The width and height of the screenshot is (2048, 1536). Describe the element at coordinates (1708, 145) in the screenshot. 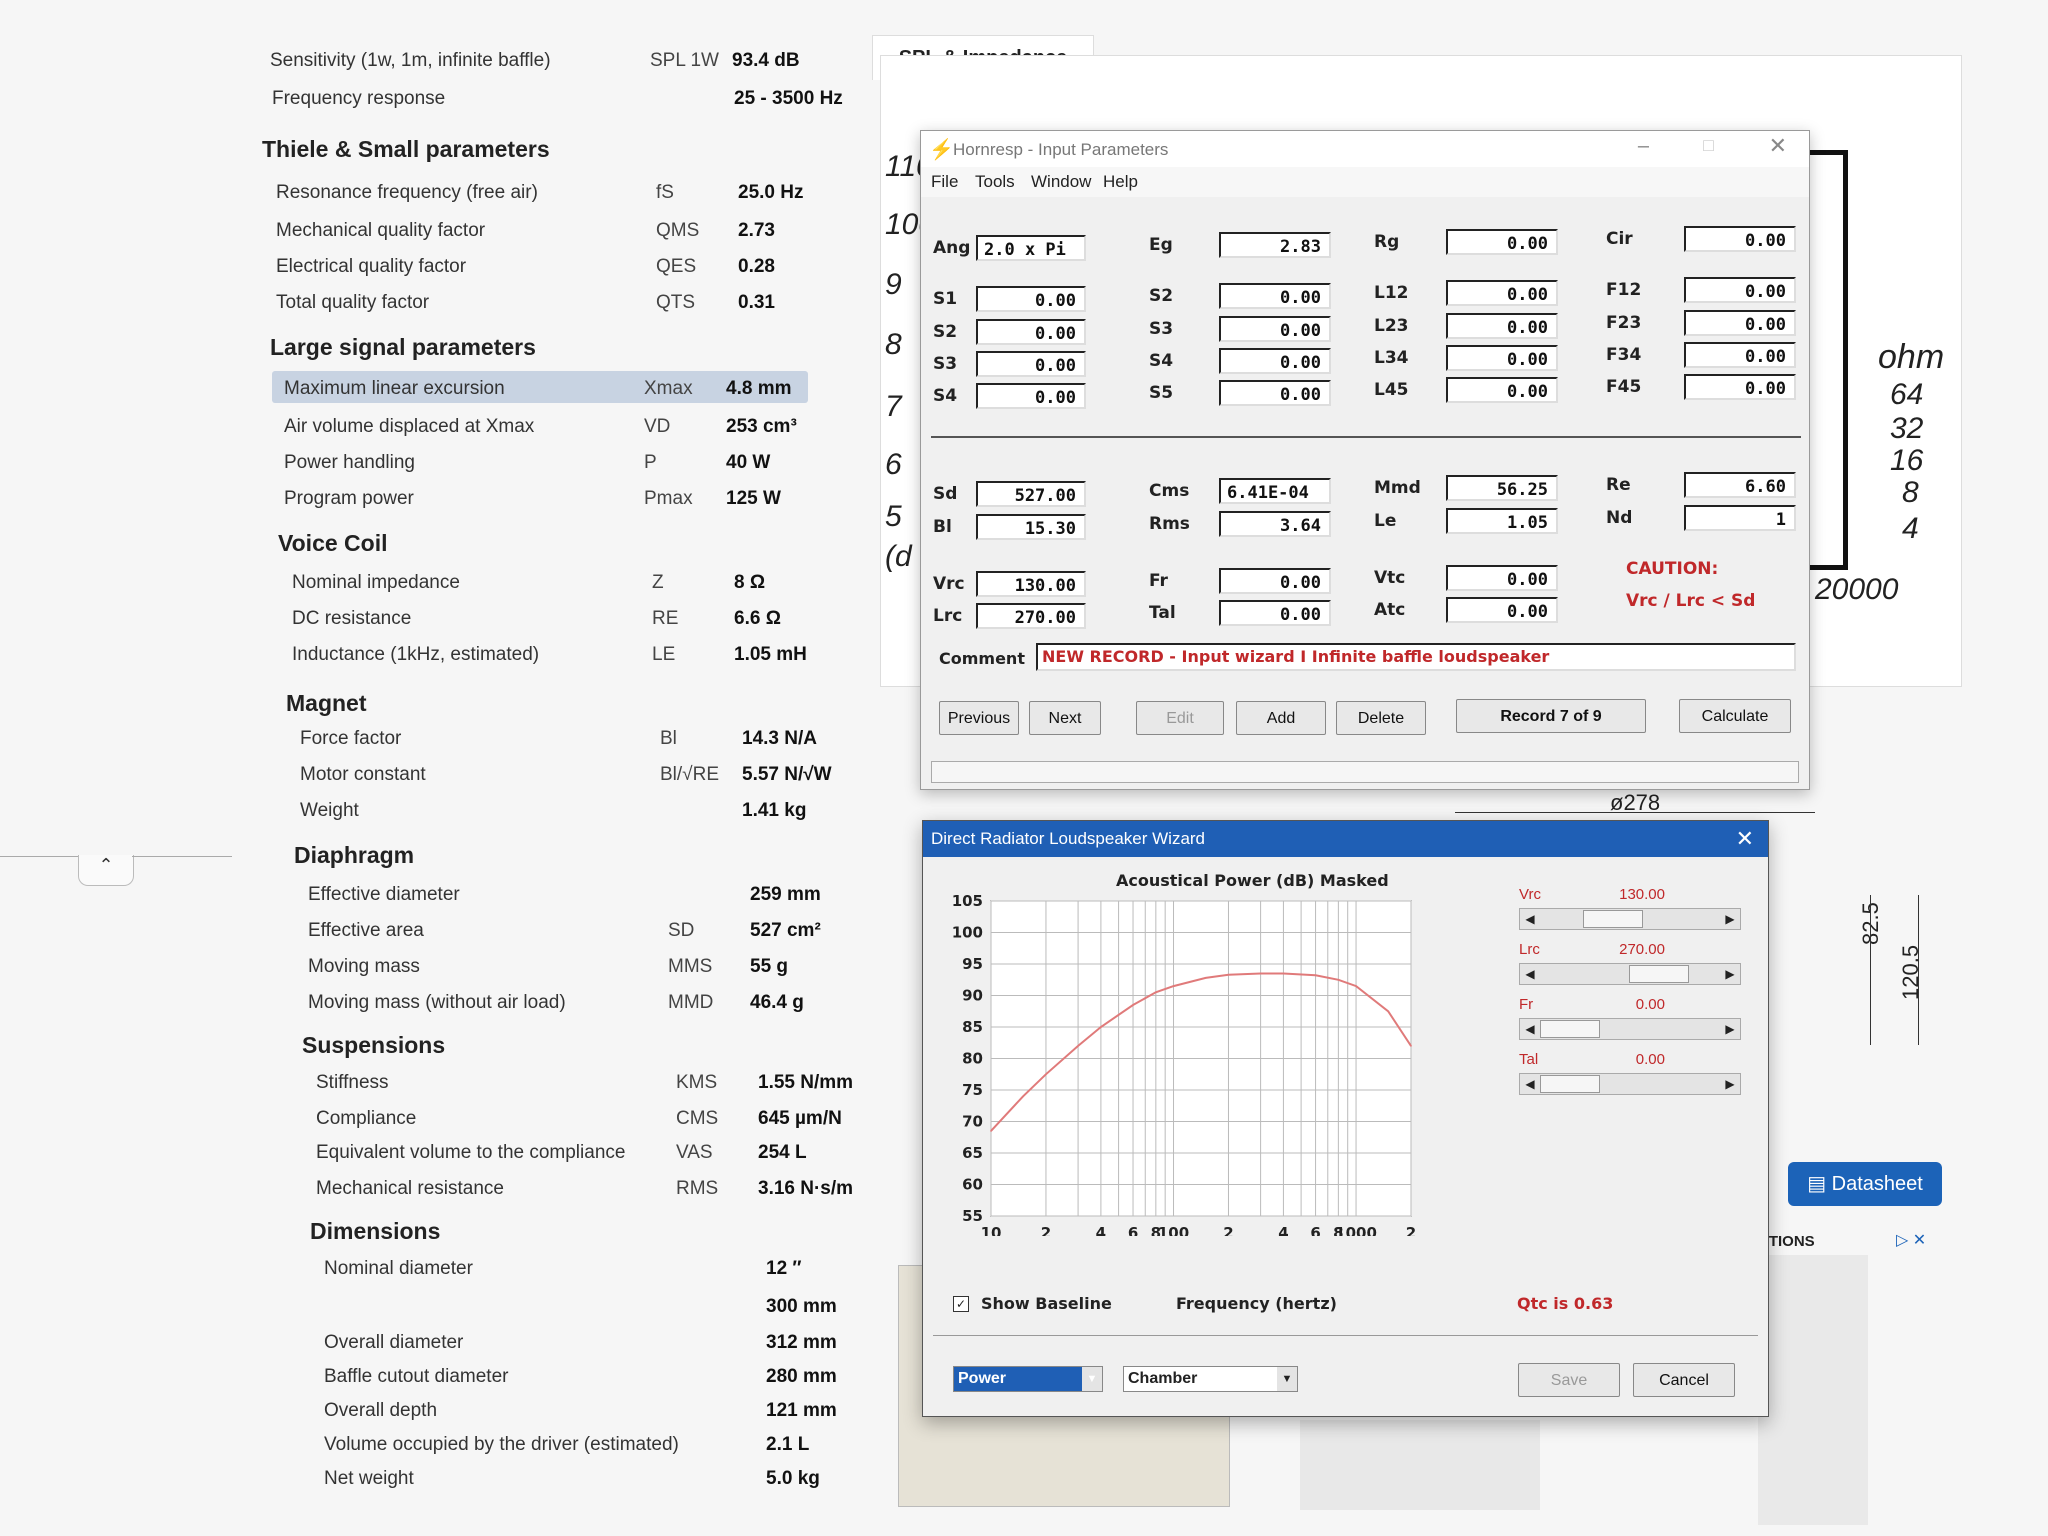

I see `maximize-icon: □` at that location.